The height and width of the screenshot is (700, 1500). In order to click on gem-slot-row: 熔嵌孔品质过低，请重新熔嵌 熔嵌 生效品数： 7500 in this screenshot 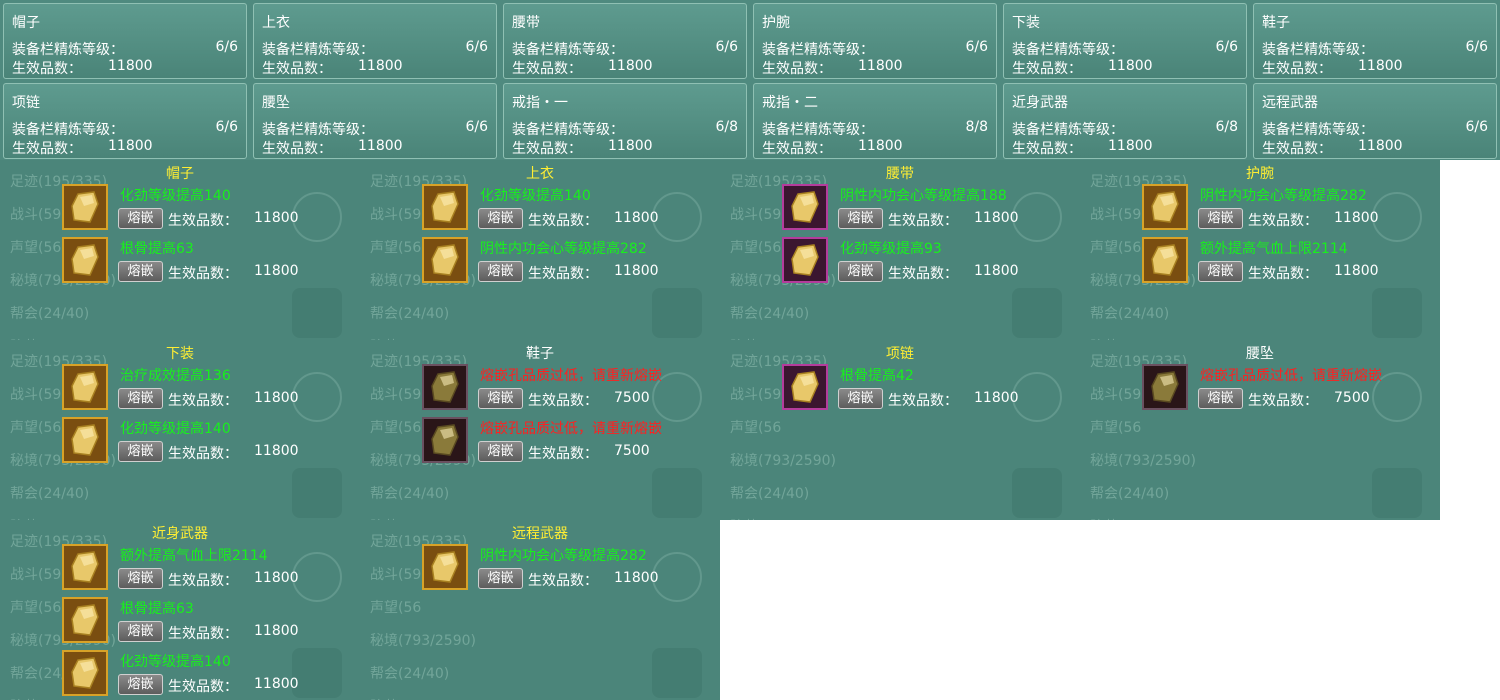, I will do `click(571, 389)`.